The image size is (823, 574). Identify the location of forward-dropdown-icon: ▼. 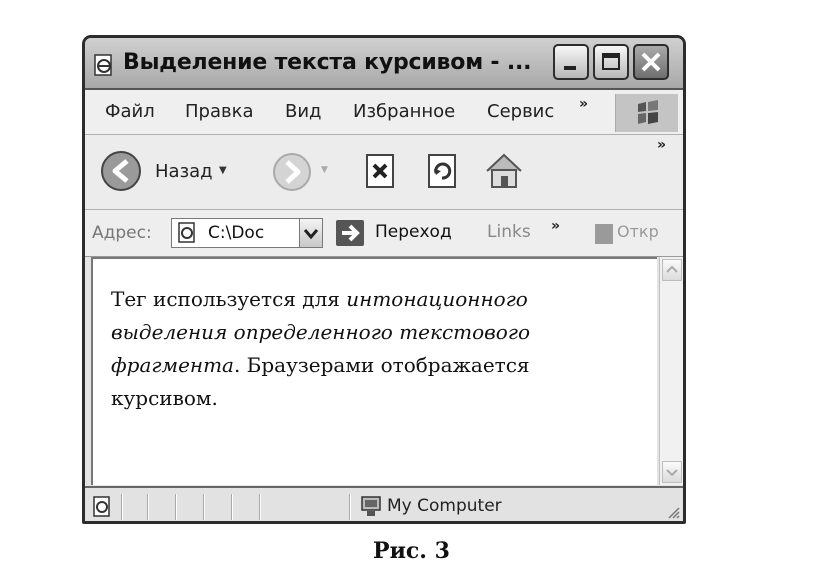
(324, 170).